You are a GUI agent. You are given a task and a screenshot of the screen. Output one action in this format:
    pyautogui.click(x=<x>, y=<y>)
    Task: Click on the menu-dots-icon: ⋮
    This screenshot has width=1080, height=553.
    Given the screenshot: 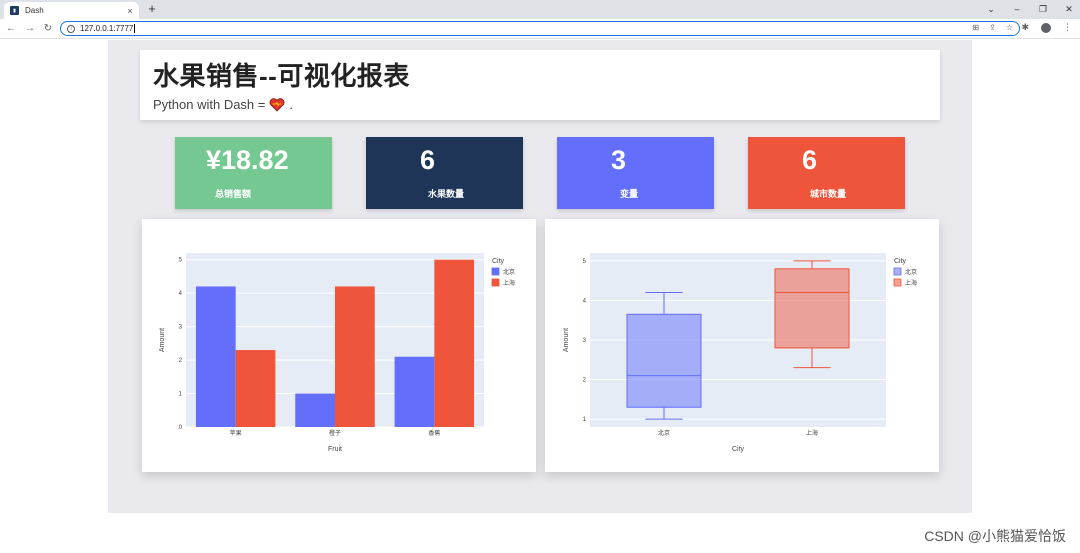 What is the action you would take?
    pyautogui.click(x=1067, y=27)
    